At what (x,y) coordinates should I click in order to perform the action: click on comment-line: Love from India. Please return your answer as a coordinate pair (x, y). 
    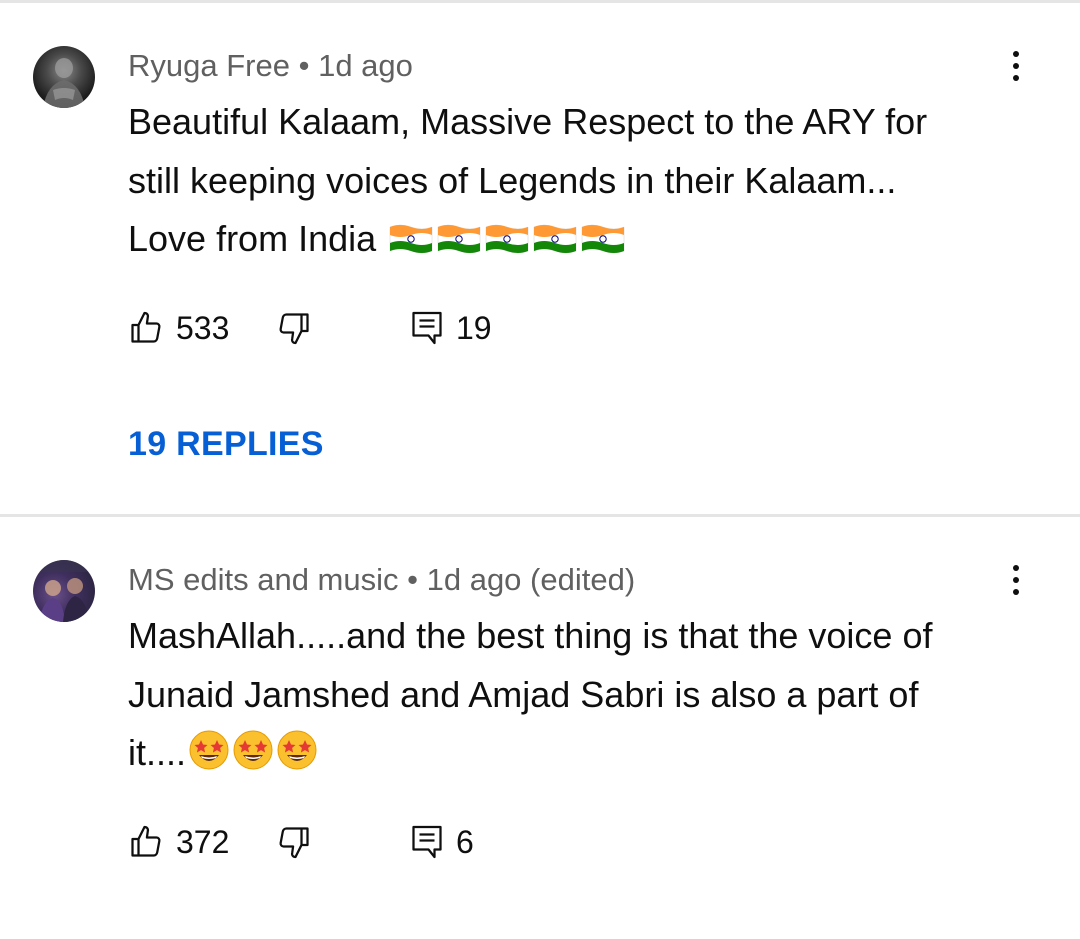
    Looking at the image, I should click on (588, 239).